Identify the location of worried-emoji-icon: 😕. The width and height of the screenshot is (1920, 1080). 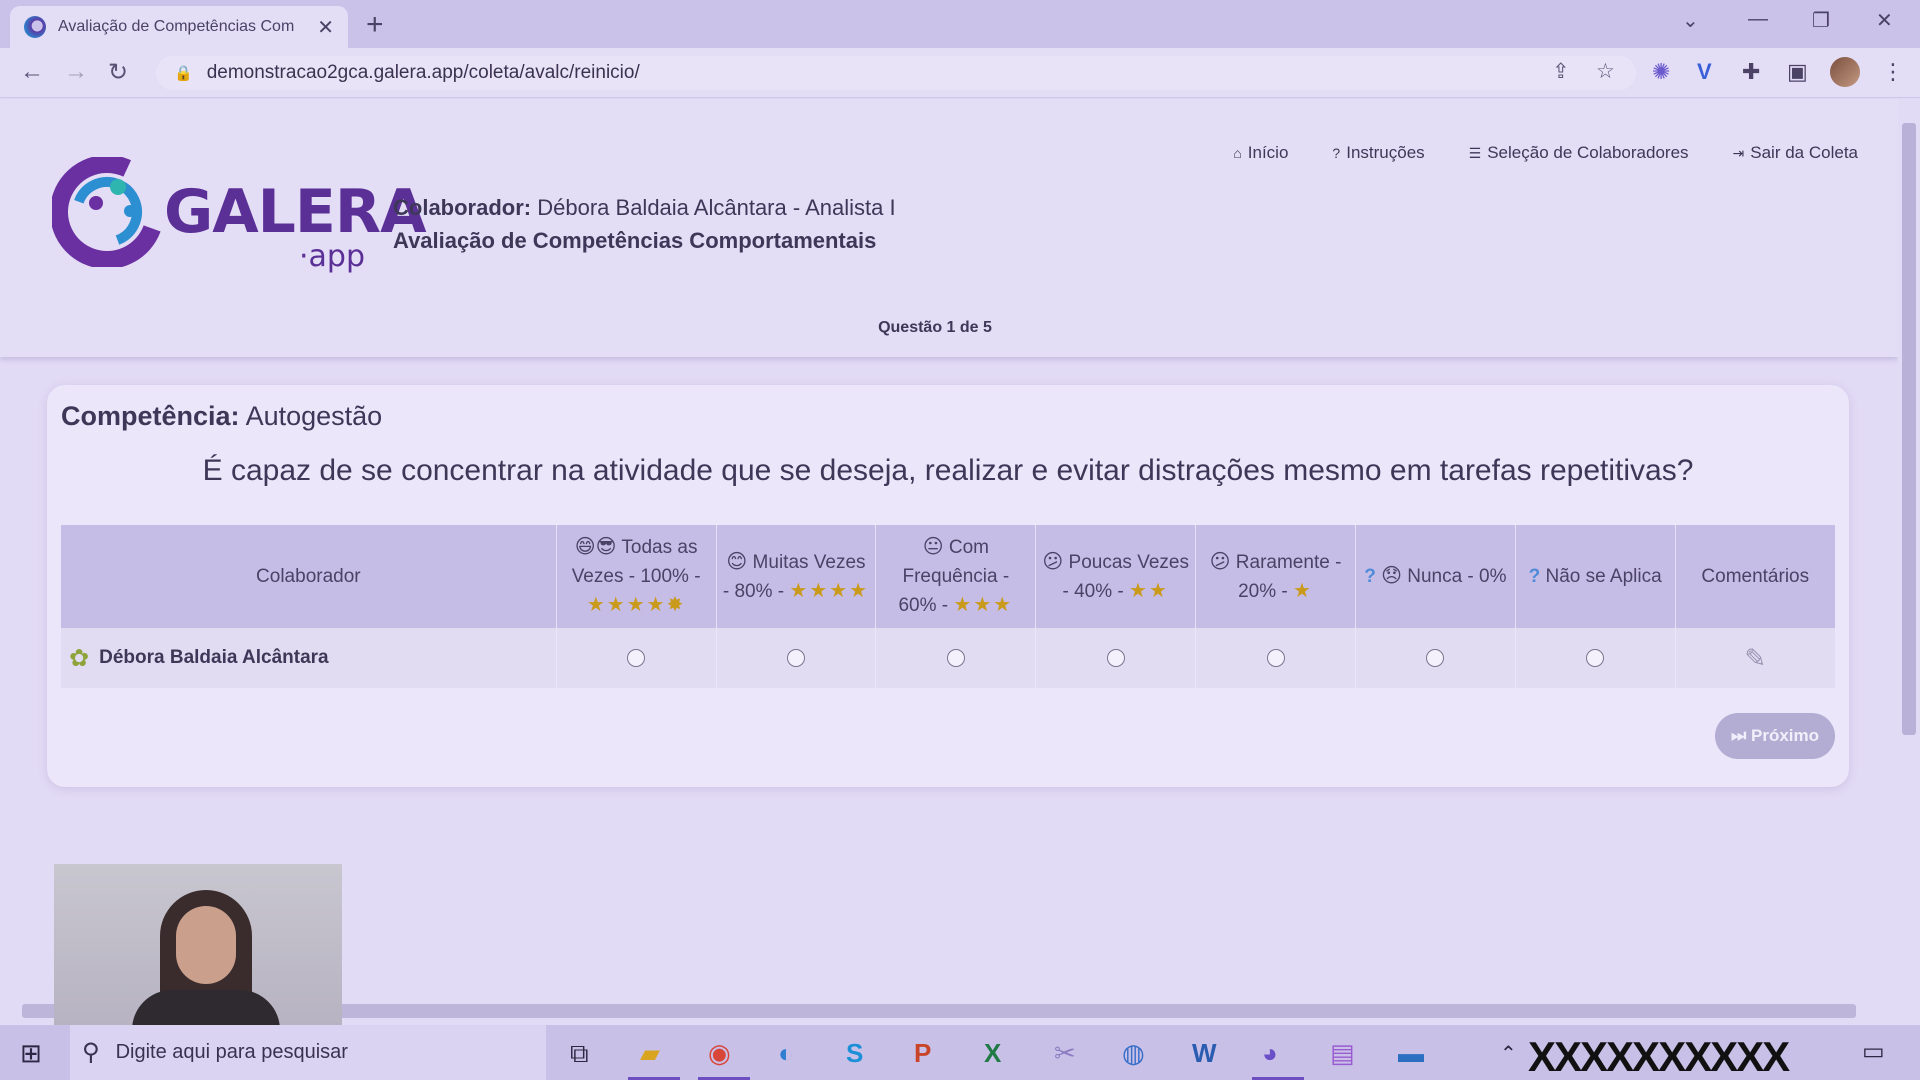
(1220, 561).